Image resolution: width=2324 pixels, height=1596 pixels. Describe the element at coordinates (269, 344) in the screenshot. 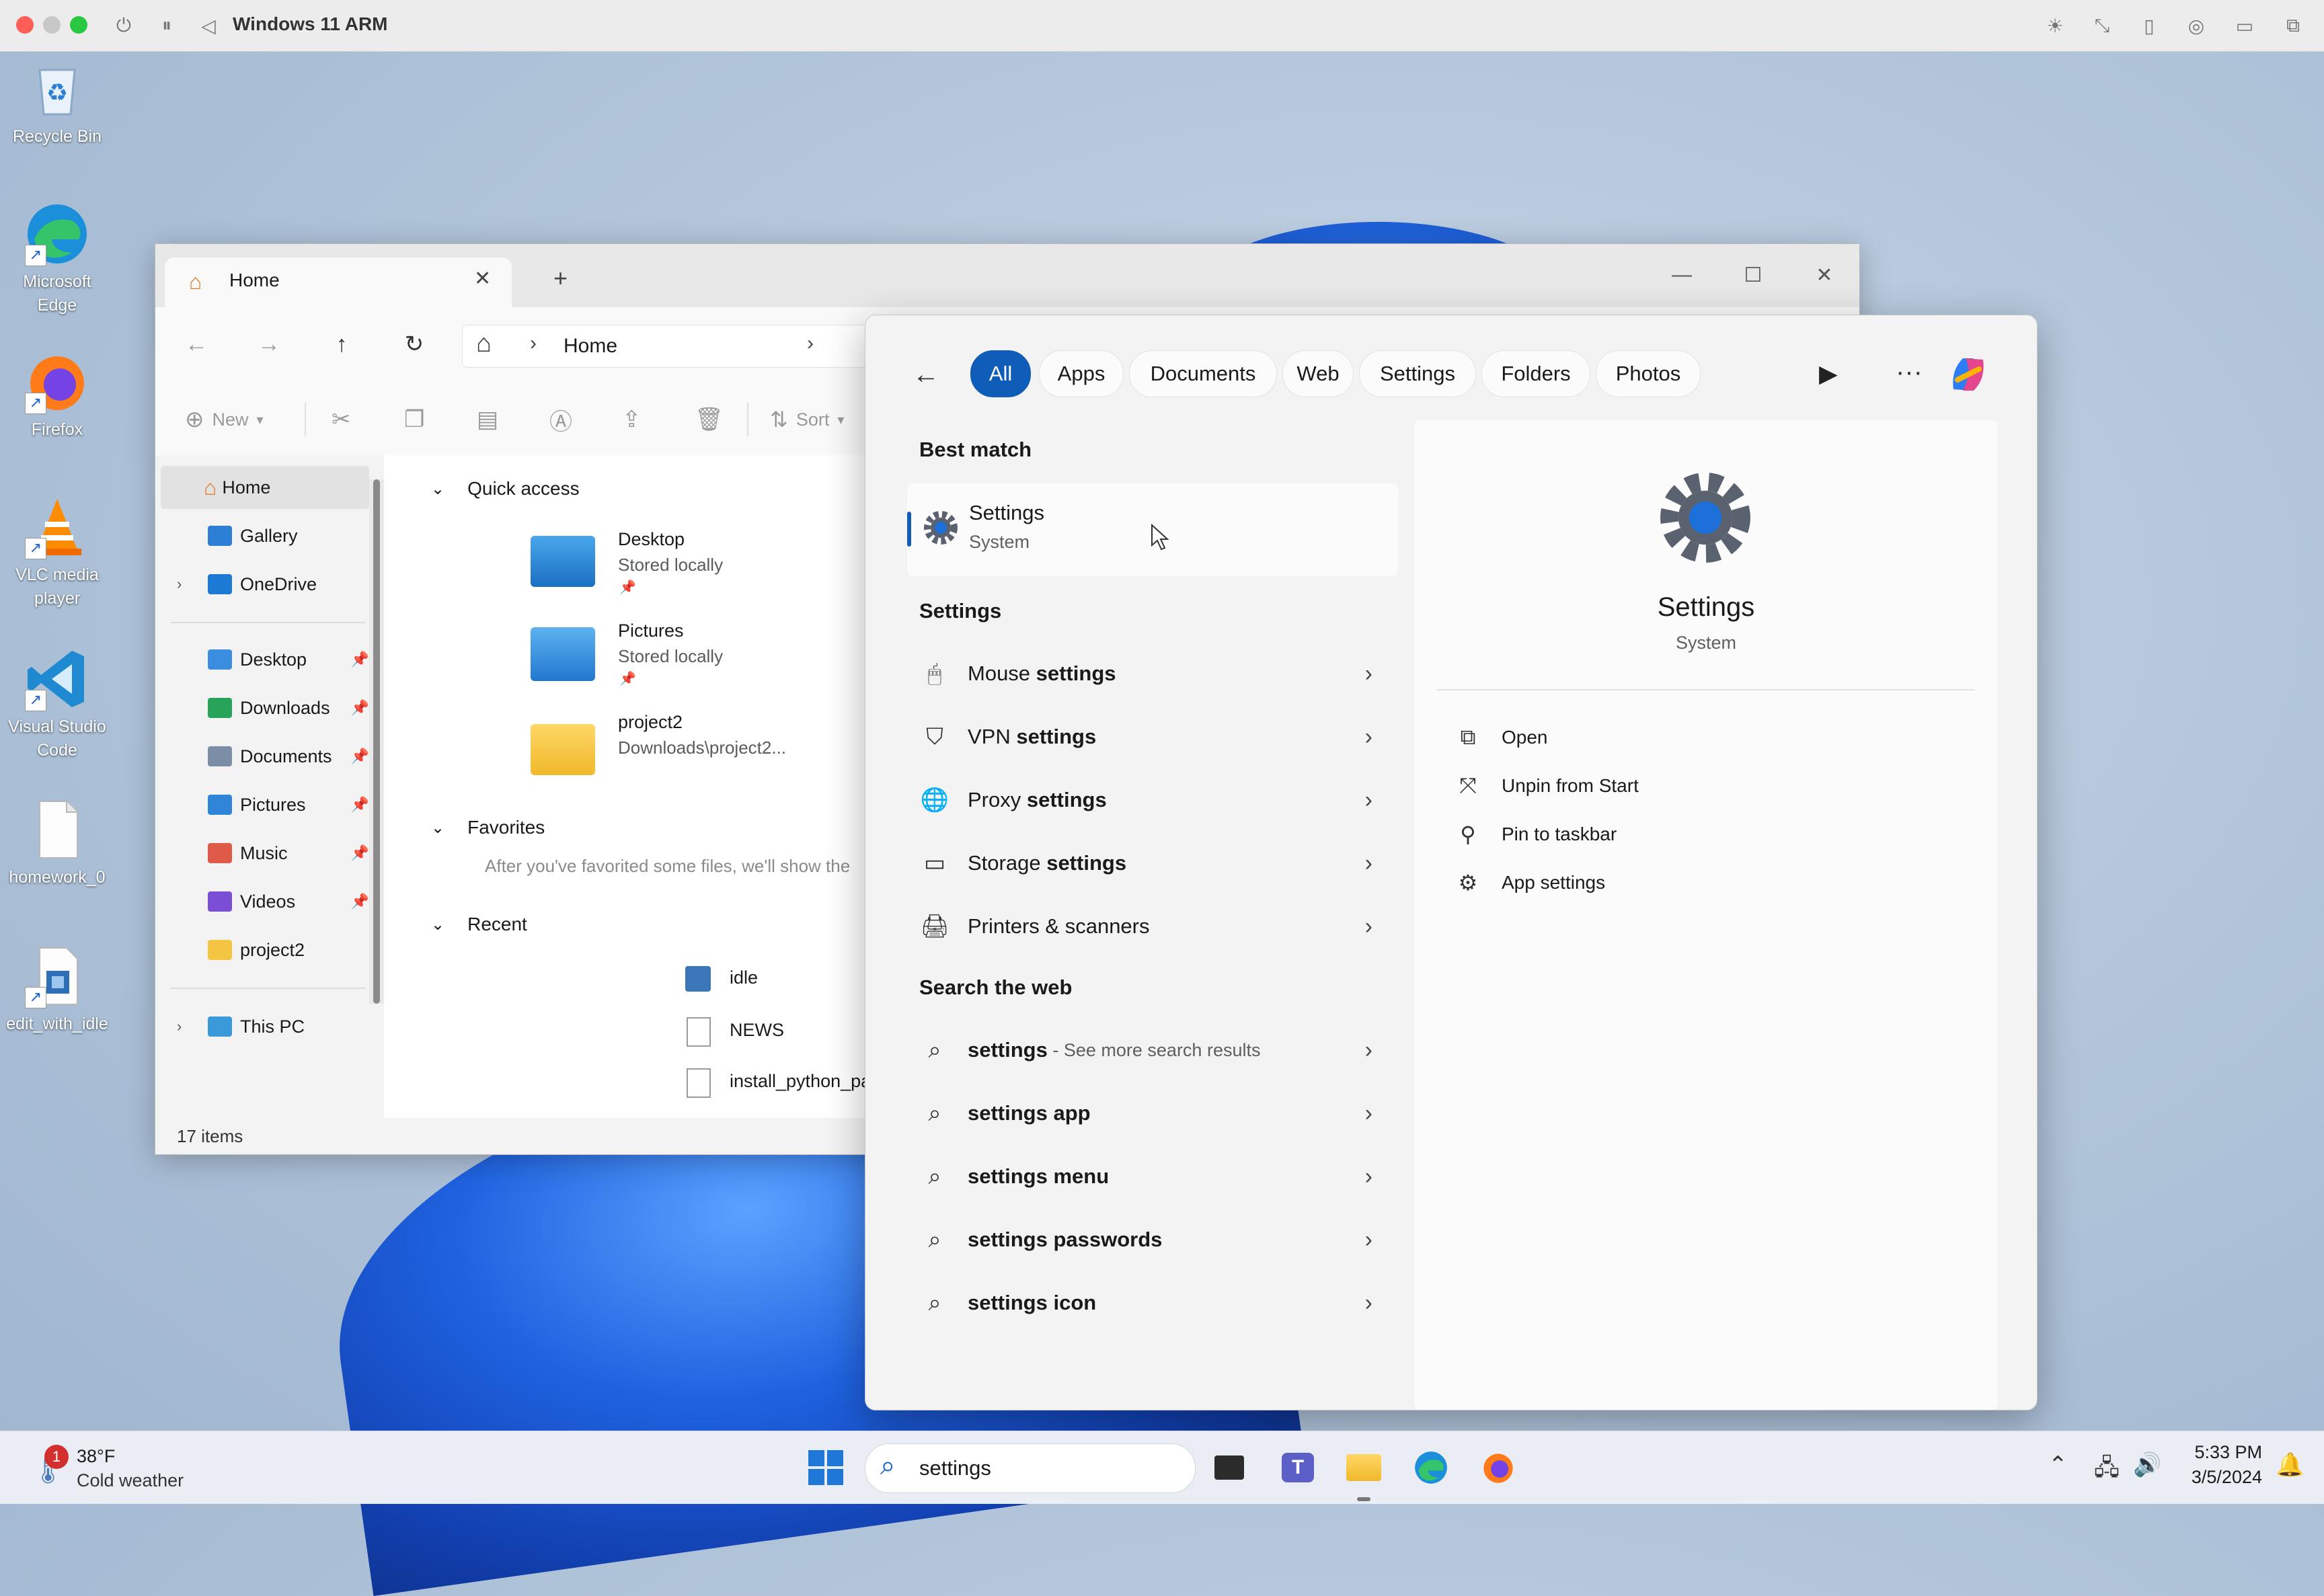

I see `forward-arrow-icon: →` at that location.